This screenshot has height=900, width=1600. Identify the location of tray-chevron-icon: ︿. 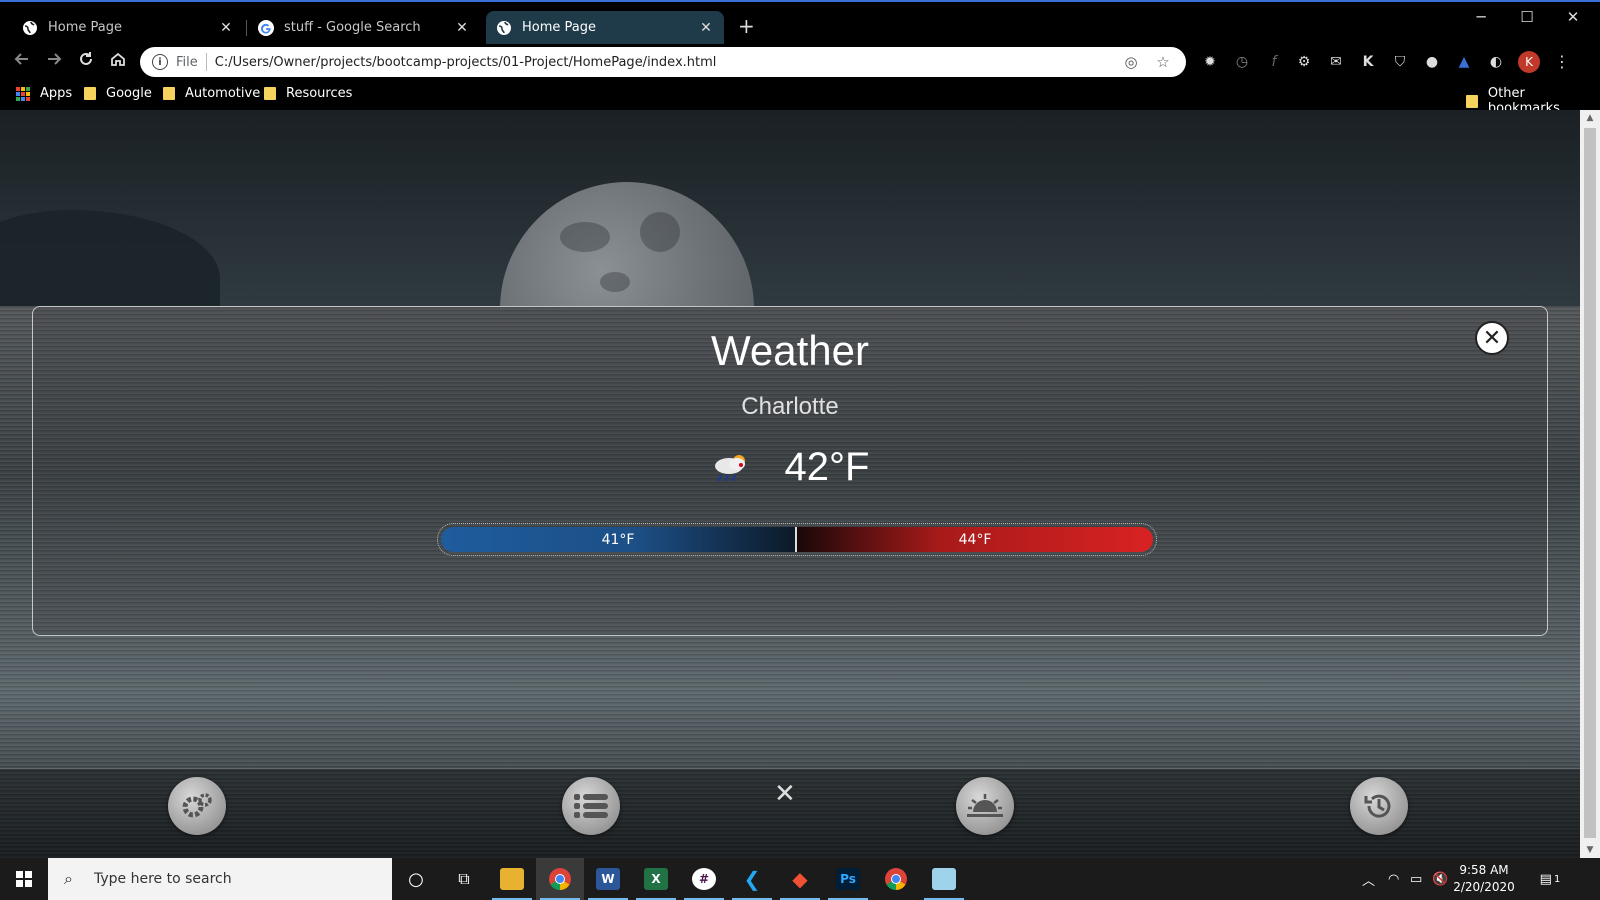
(1368, 879).